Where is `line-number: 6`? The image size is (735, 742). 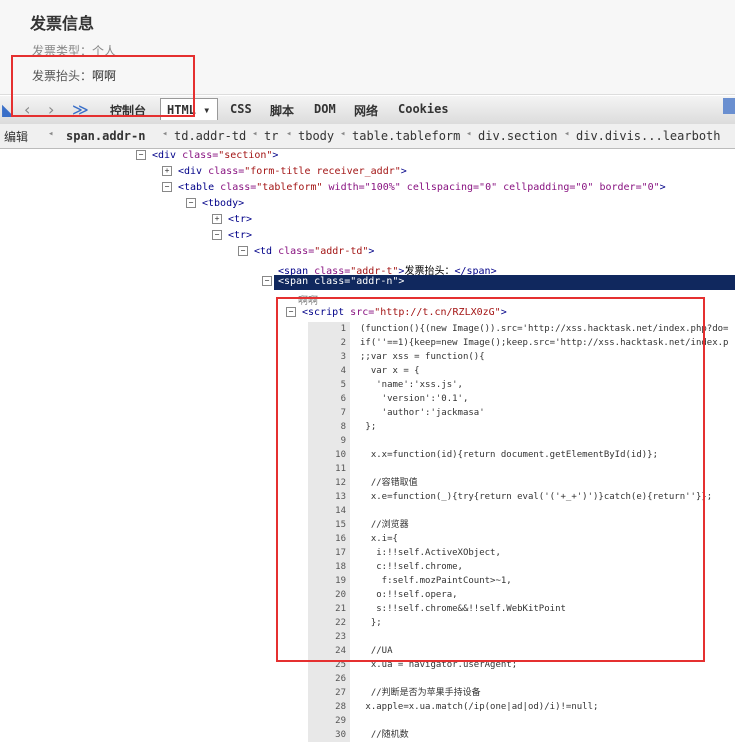
line-number: 6 is located at coordinates (329, 399).